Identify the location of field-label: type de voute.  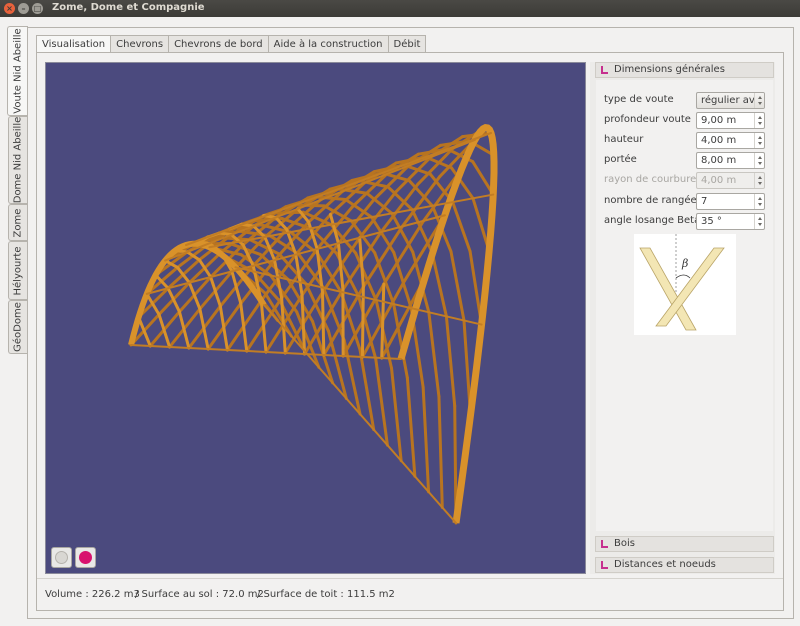
(639, 99).